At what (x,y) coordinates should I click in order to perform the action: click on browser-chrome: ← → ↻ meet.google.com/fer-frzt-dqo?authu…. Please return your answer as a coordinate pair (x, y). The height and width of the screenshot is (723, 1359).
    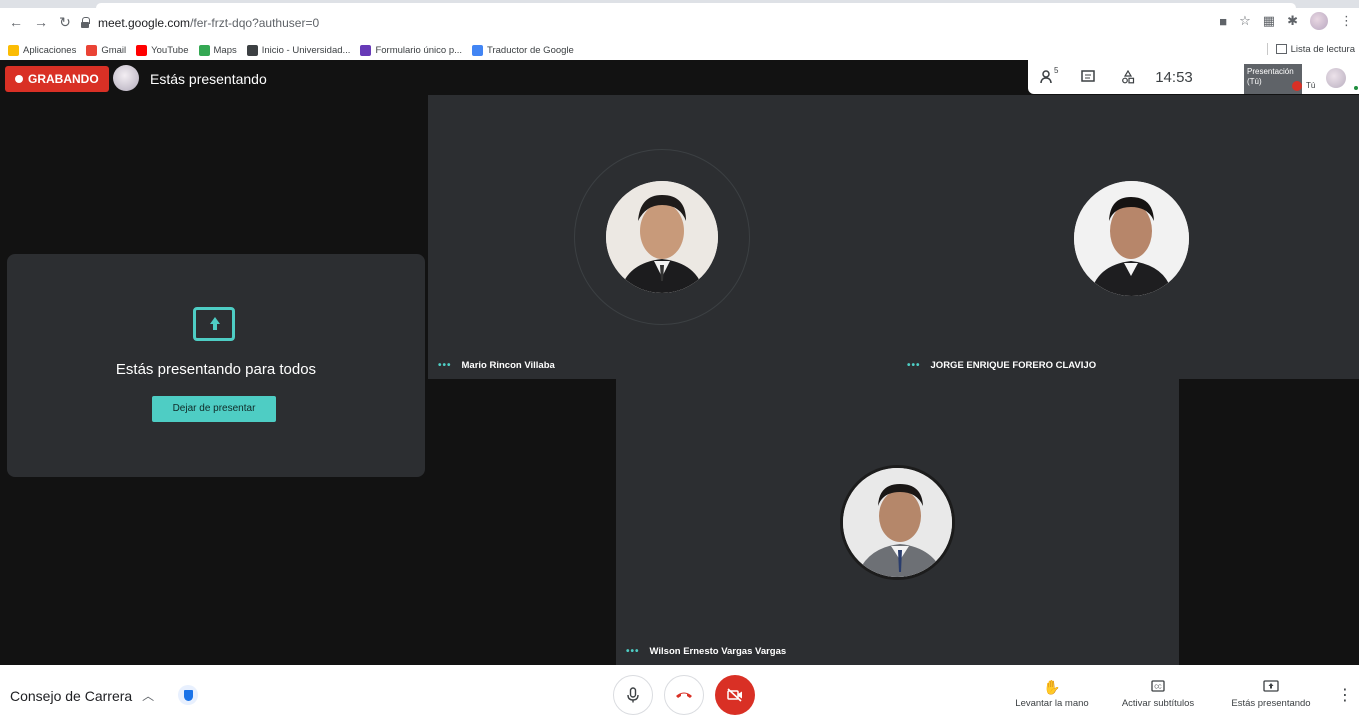
    Looking at the image, I should click on (679, 30).